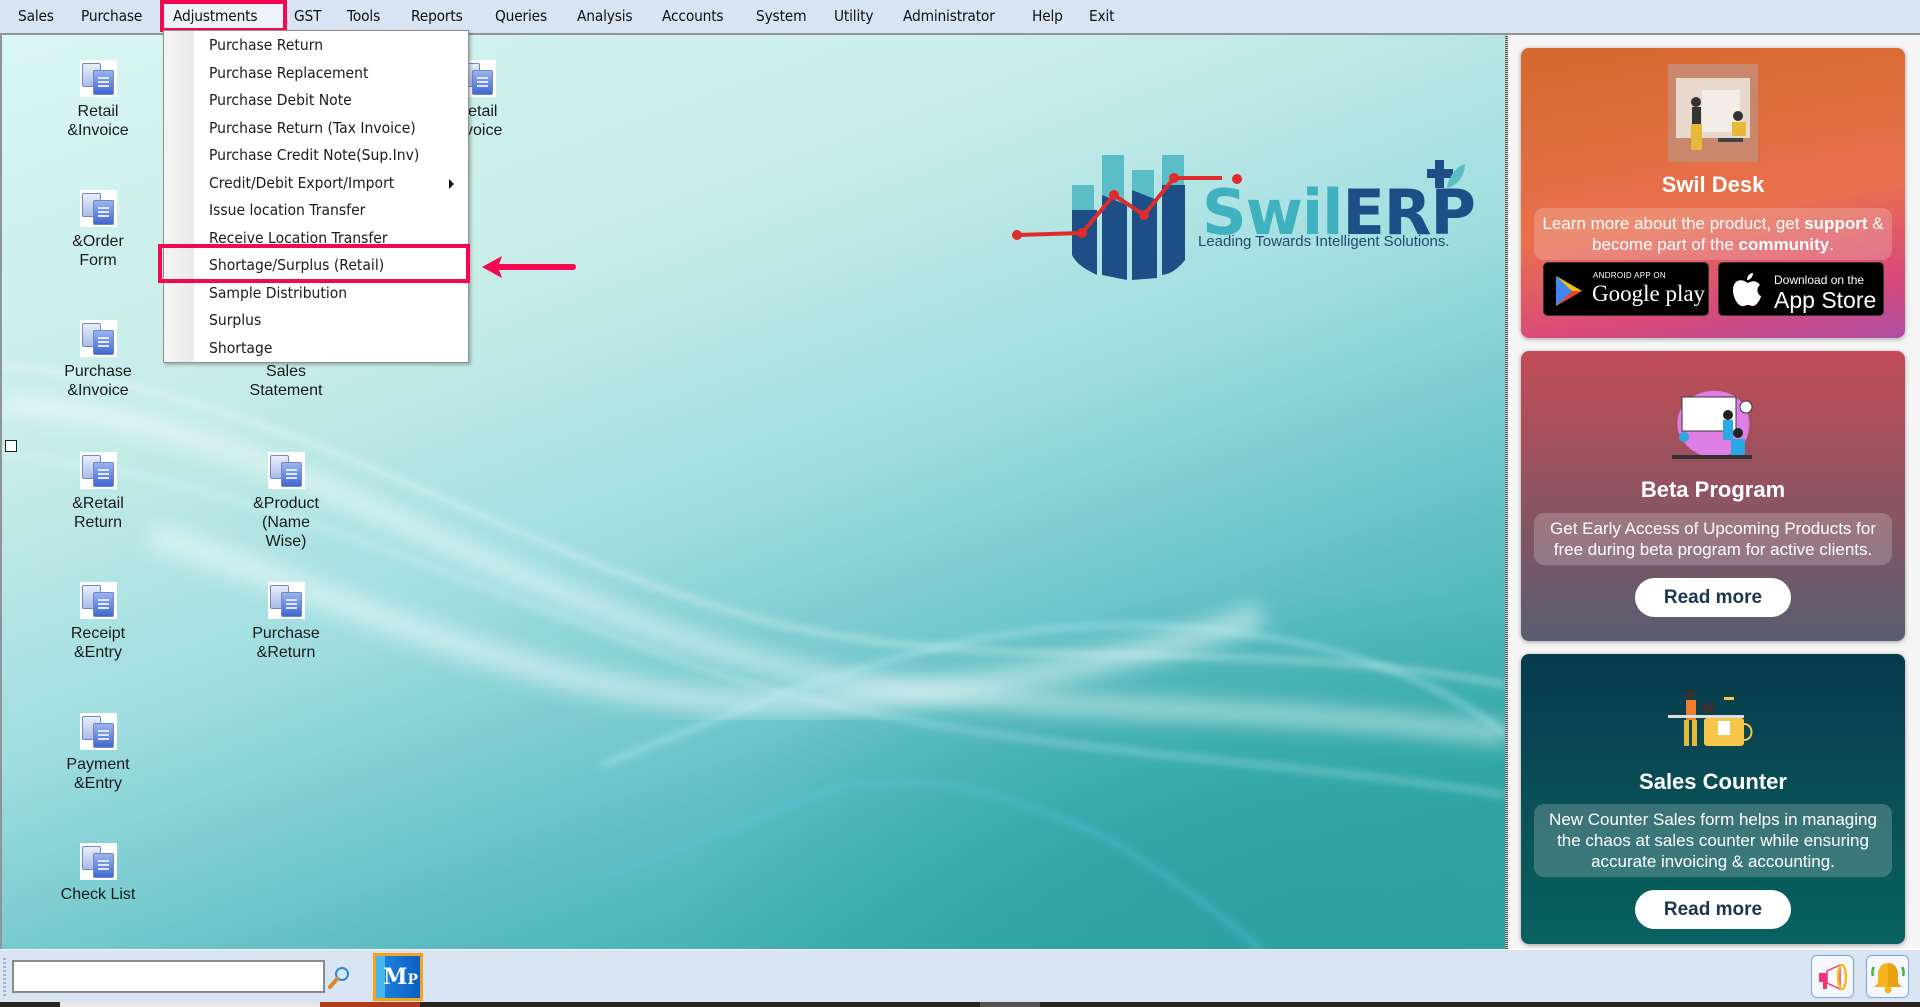 The image size is (1920, 1007). I want to click on mp-app-button: MP, so click(398, 977).